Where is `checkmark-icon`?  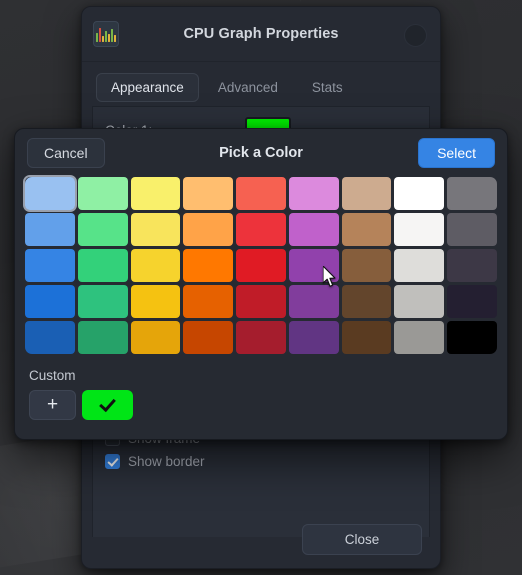
checkmark-icon is located at coordinates (107, 403).